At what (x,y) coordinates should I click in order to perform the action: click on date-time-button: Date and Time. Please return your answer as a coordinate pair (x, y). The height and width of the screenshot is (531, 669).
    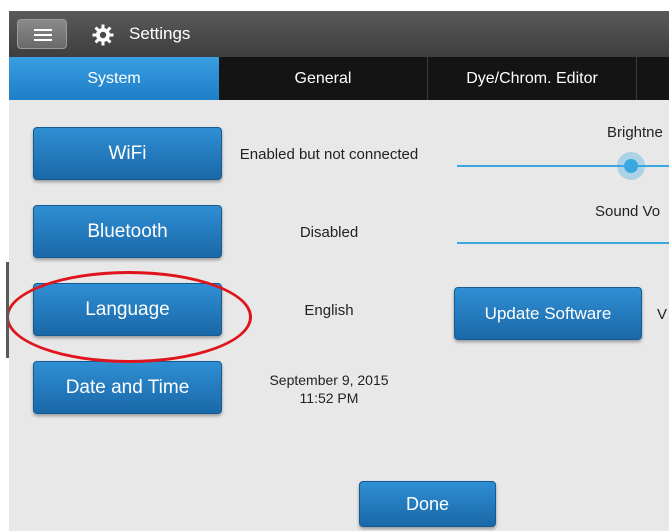
    Looking at the image, I should click on (127, 387).